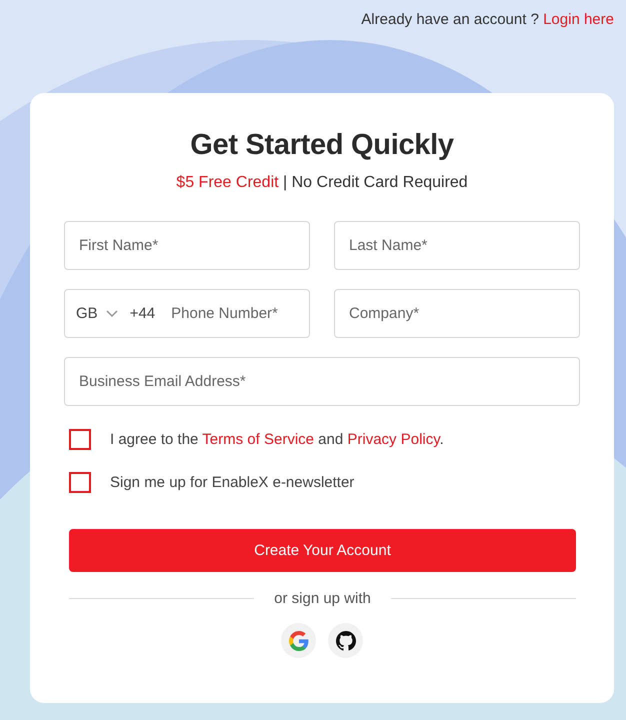 The image size is (626, 720). Describe the element at coordinates (322, 381) in the screenshot. I see `input-field: Business Email Address*` at that location.